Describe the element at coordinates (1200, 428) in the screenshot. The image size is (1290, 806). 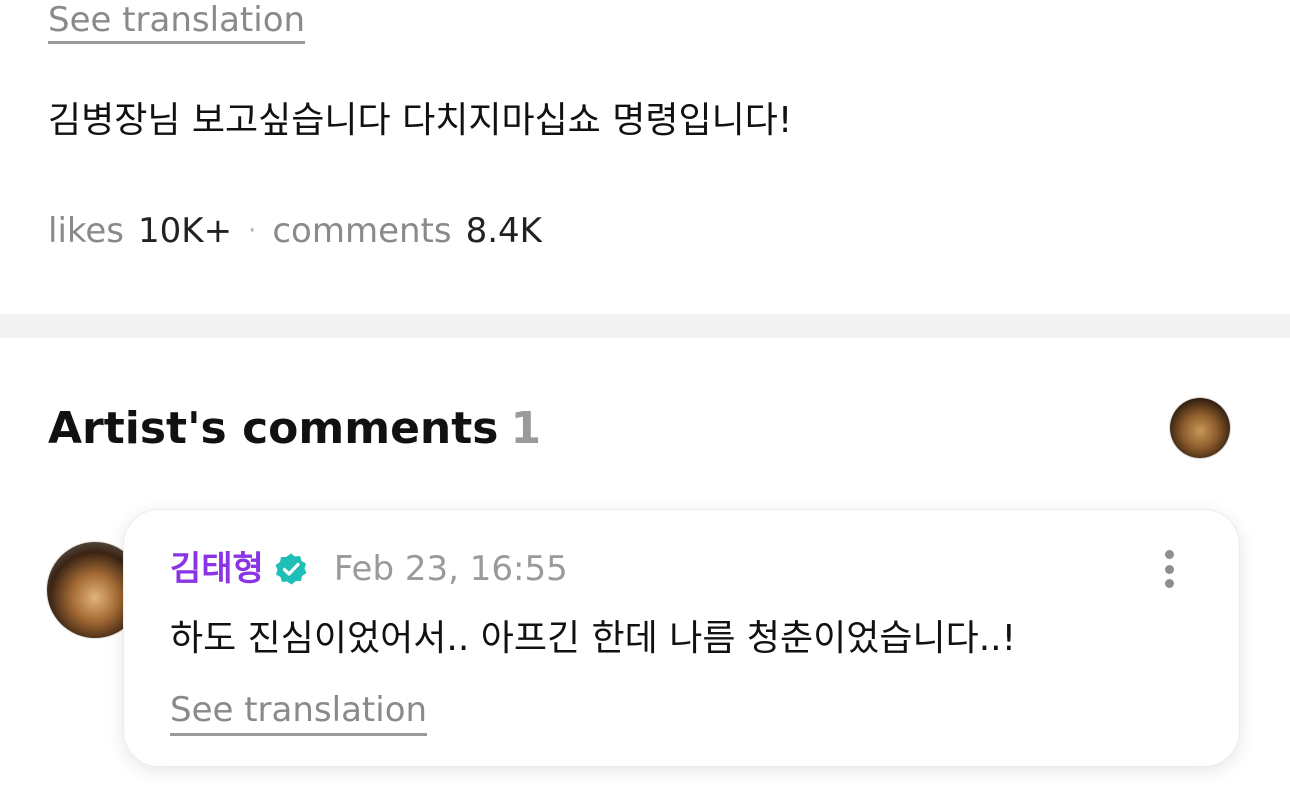
I see `artist-avatar-small` at that location.